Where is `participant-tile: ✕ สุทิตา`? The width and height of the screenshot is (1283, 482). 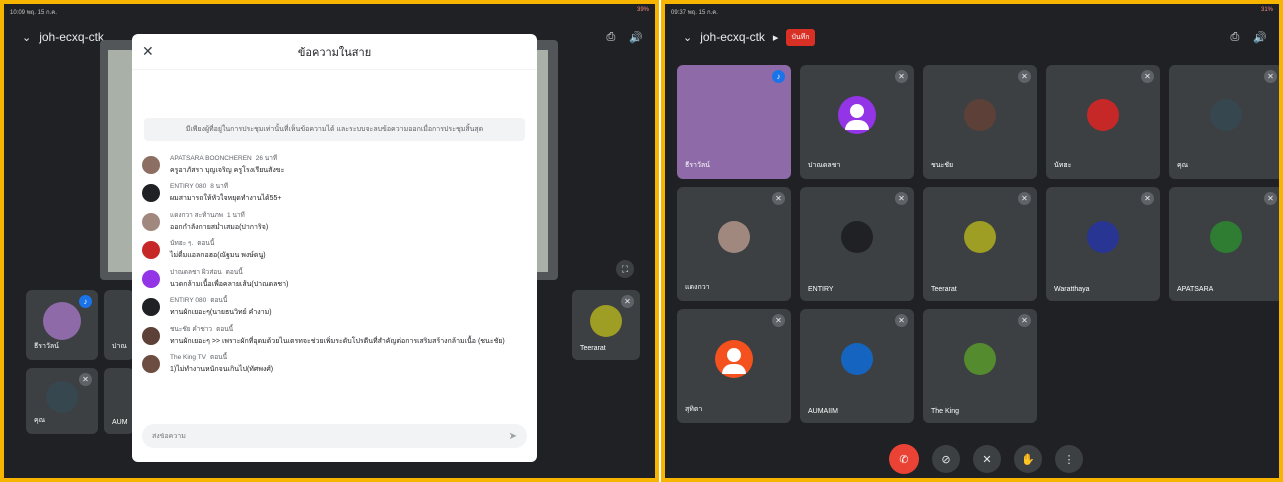
participant-tile: ✕ สุทิตา is located at coordinates (734, 366).